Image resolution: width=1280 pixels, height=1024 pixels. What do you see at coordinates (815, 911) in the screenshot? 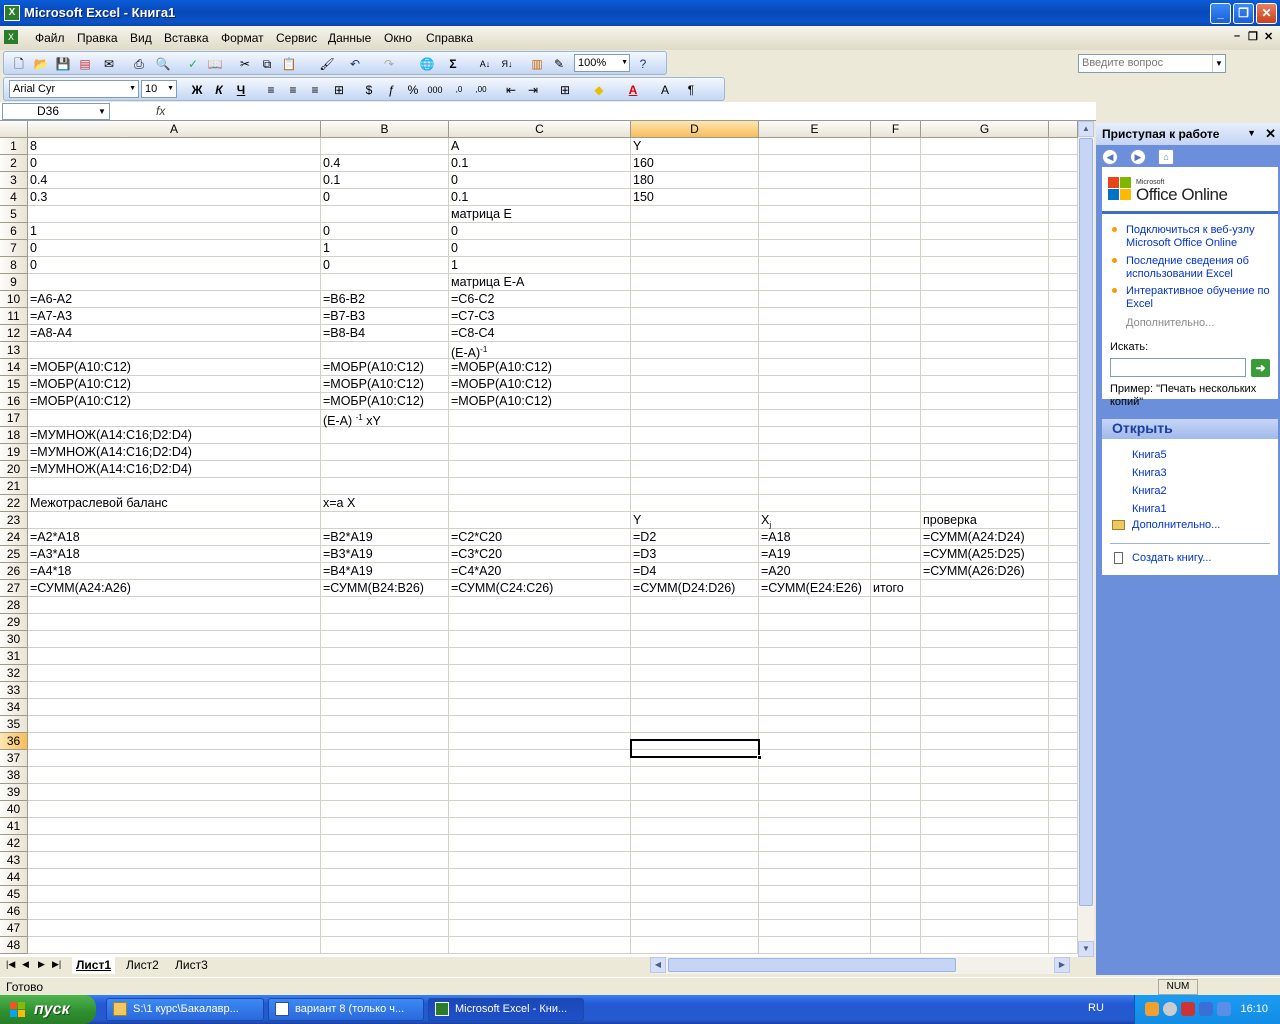
I see `cell-E46` at bounding box center [815, 911].